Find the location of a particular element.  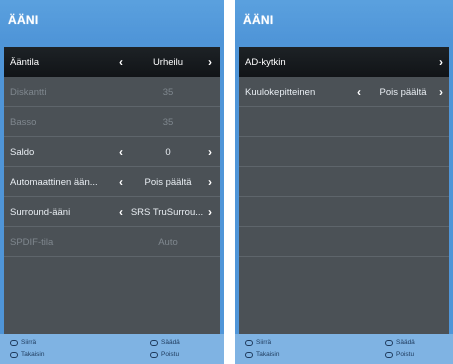

menu-row-value: Urheilu is located at coordinates (168, 62).